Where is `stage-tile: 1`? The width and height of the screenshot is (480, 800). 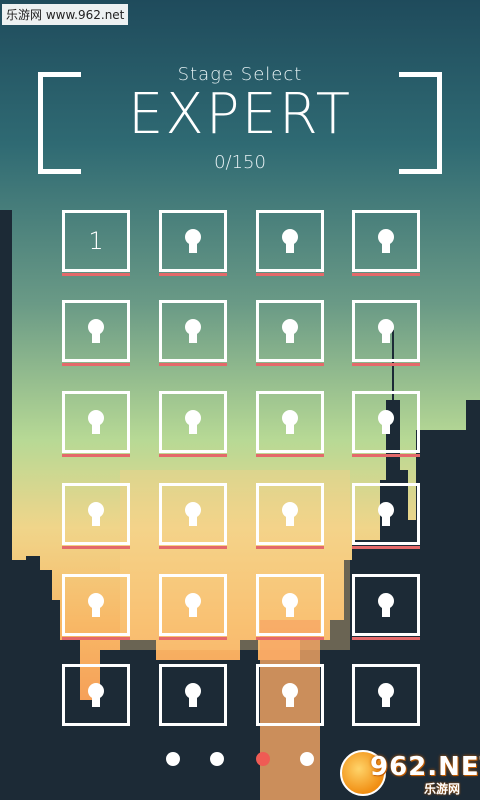 stage-tile: 1 is located at coordinates (96, 243).